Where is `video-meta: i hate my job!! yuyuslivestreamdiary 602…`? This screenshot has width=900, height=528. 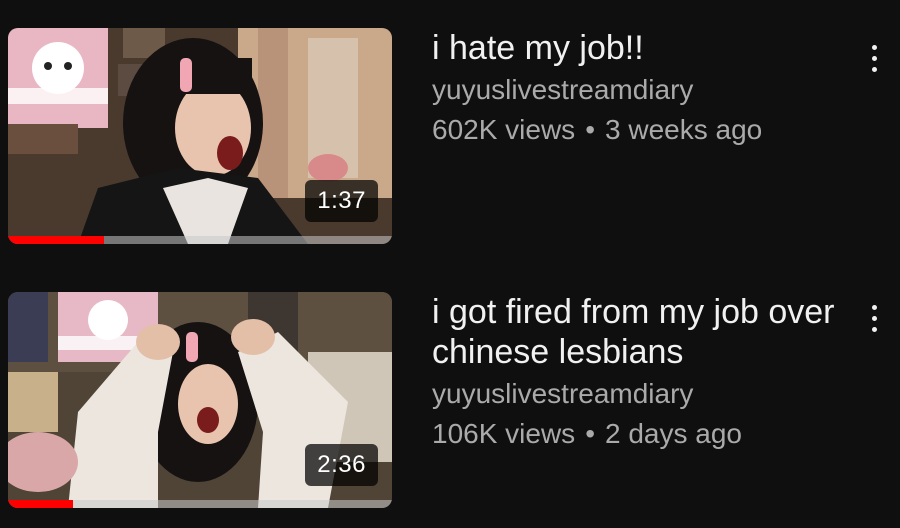
video-meta: i hate my job!! yuyuslivestreamdiary 602… is located at coordinates (637, 88).